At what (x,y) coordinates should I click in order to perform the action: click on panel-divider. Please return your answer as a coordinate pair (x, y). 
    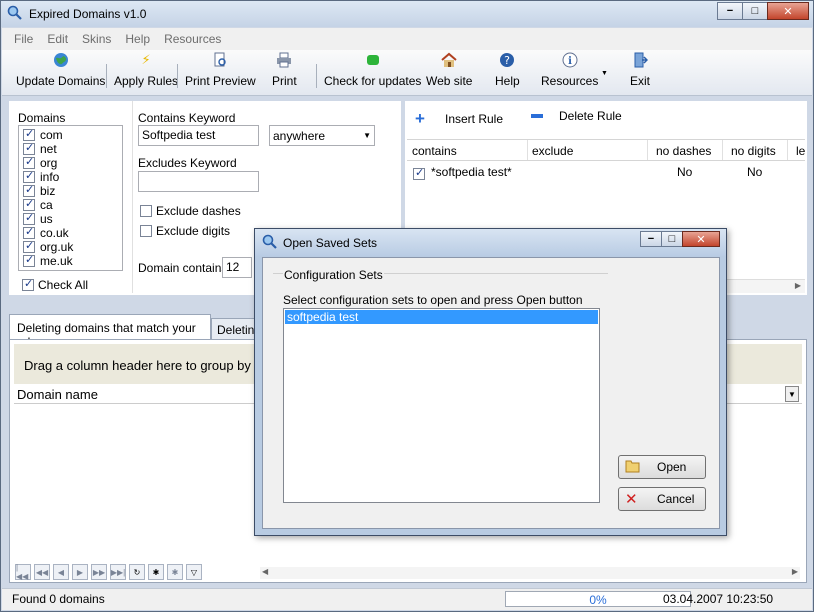
    Looking at the image, I should click on (132, 197).